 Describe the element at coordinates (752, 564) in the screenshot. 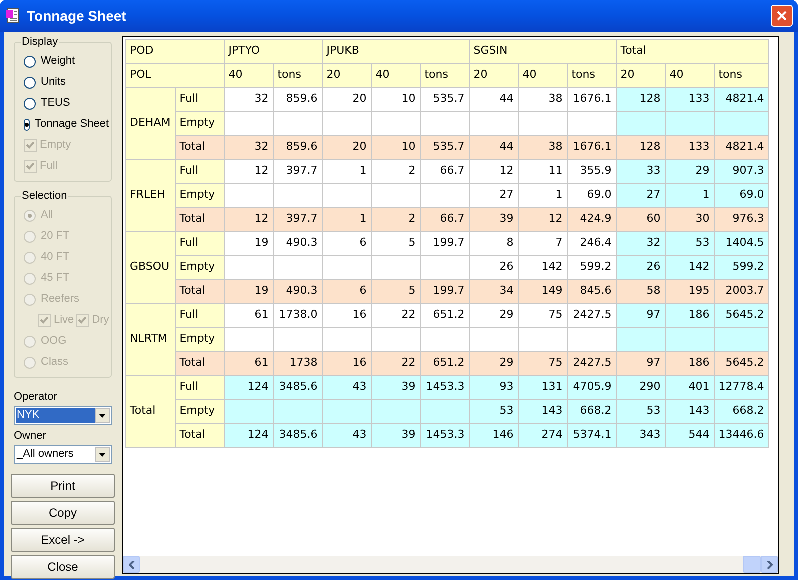

I see `scroll-thumb` at that location.